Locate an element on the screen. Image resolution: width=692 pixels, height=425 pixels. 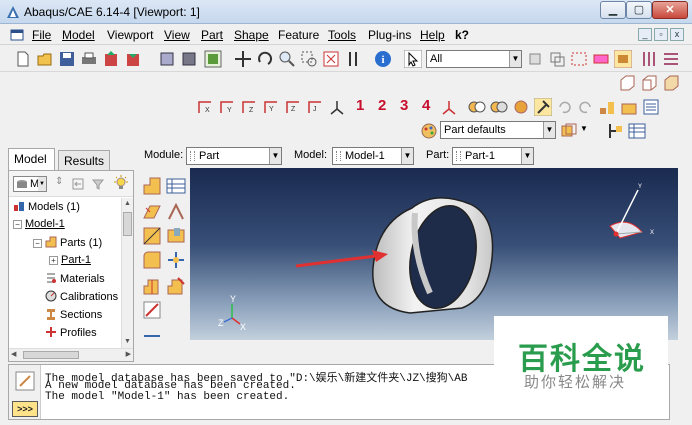
mdi-minimize-button: _ is located at coordinates (645, 34).